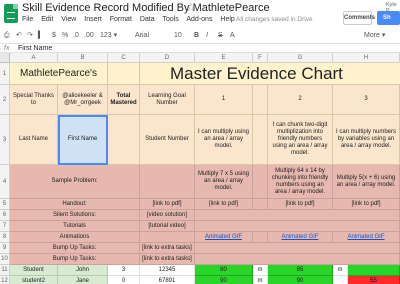 This screenshot has width=400, height=284. I want to click on handout-link-3: [link to pdf], so click(366, 204).